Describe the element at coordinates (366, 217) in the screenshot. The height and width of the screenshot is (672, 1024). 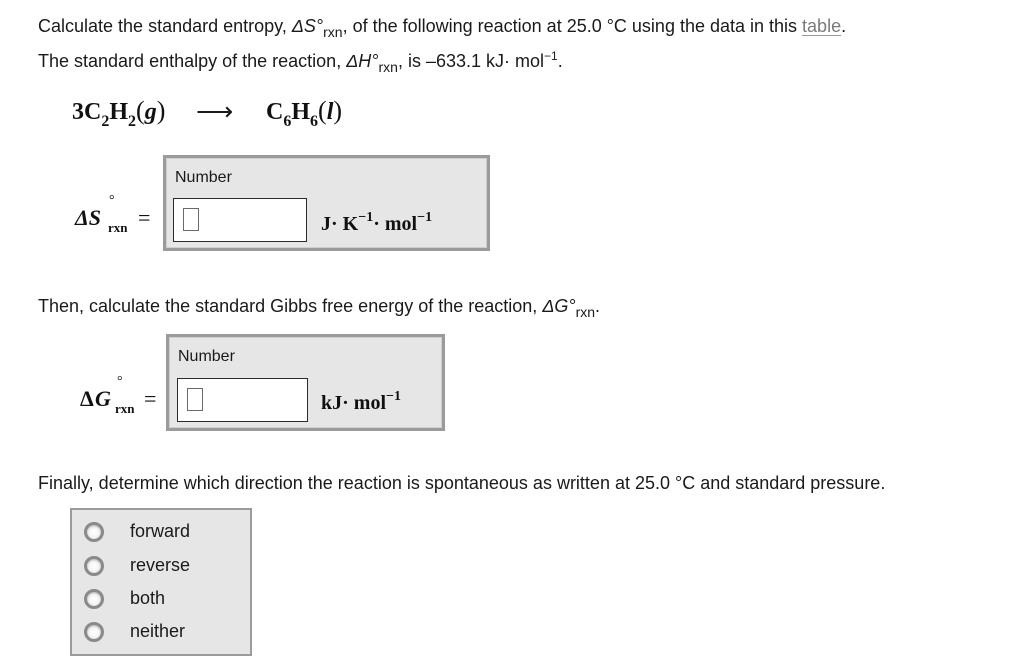
I see `unit-exponent-k: −1` at that location.